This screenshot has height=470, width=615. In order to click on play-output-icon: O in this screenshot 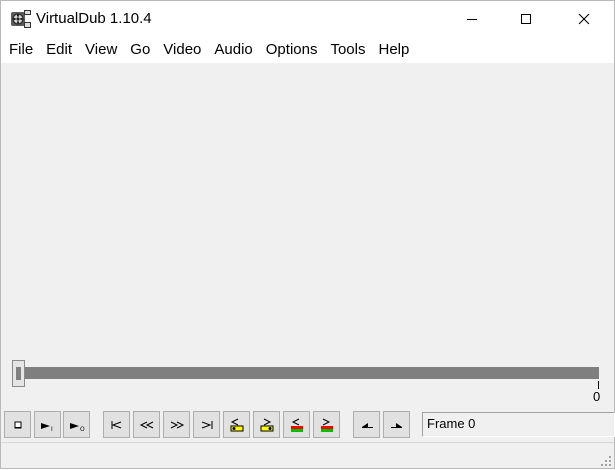, I will do `click(77, 425)`.